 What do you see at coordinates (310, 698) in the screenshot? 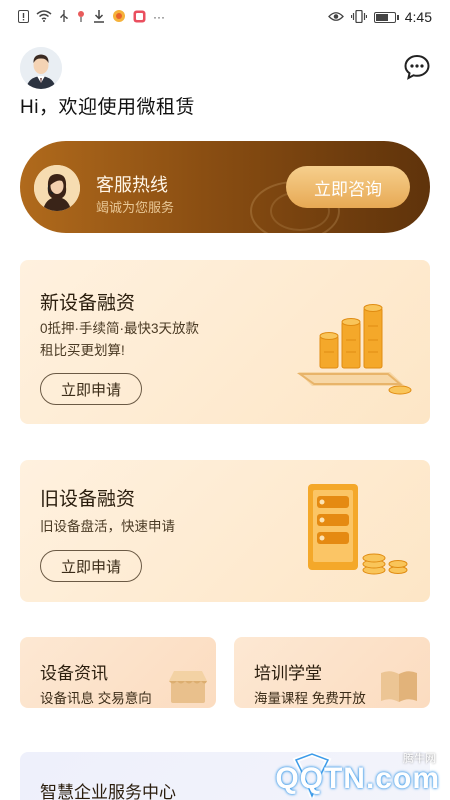
I see `card-desc: 海量课程 免费开放` at bounding box center [310, 698].